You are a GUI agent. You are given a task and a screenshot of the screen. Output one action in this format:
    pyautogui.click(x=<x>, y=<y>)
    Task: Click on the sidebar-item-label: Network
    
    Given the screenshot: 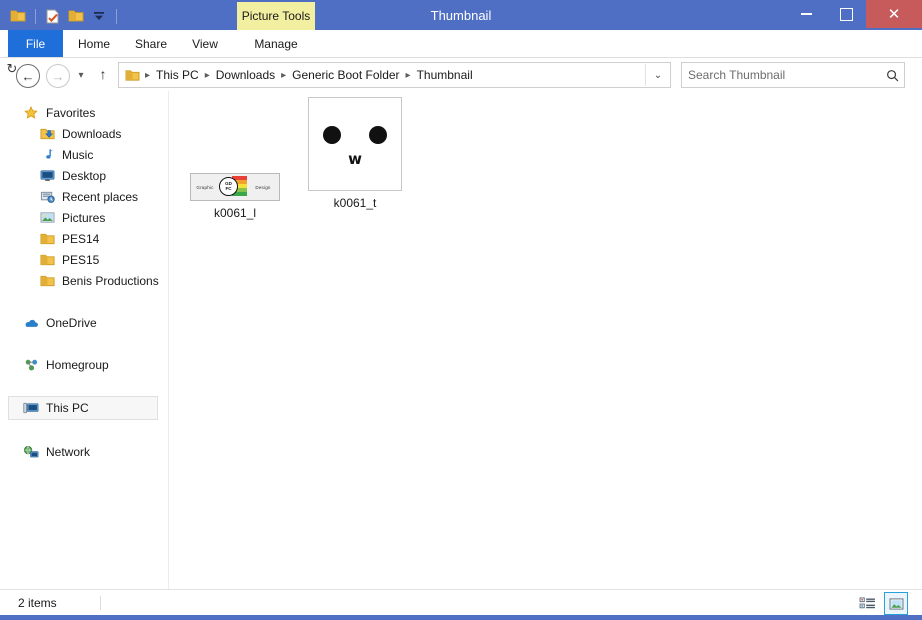 What is the action you would take?
    pyautogui.click(x=68, y=451)
    